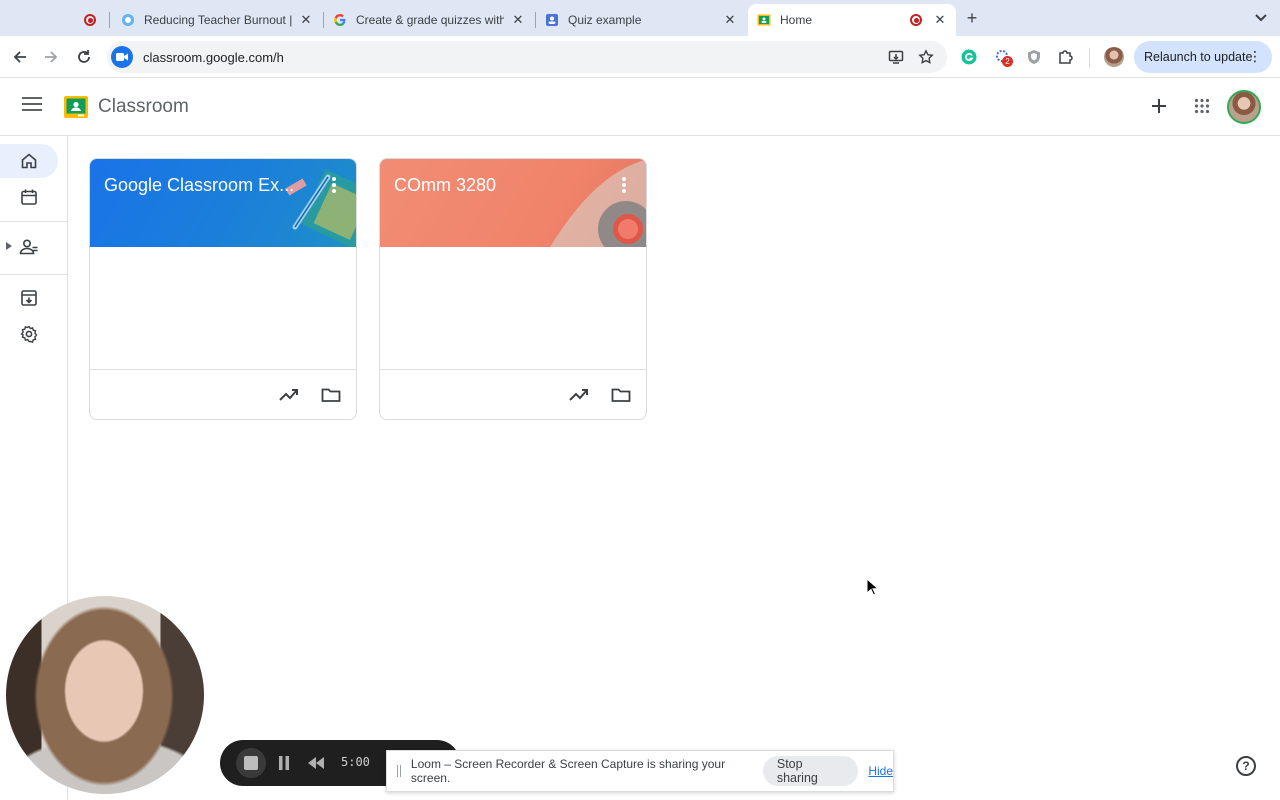 Image resolution: width=1280 pixels, height=800 pixels. I want to click on sidebar-item-enrolled, so click(29, 247).